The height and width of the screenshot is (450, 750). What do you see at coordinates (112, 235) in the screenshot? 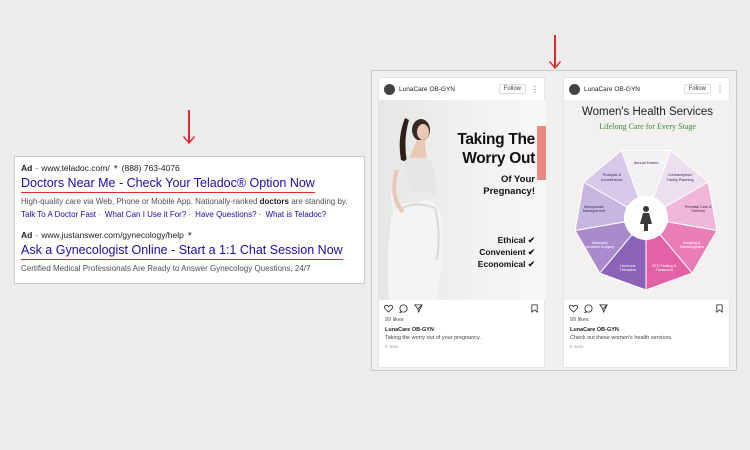
I see `ad-display-url: www.justanswer.com/gynecology/help` at bounding box center [112, 235].